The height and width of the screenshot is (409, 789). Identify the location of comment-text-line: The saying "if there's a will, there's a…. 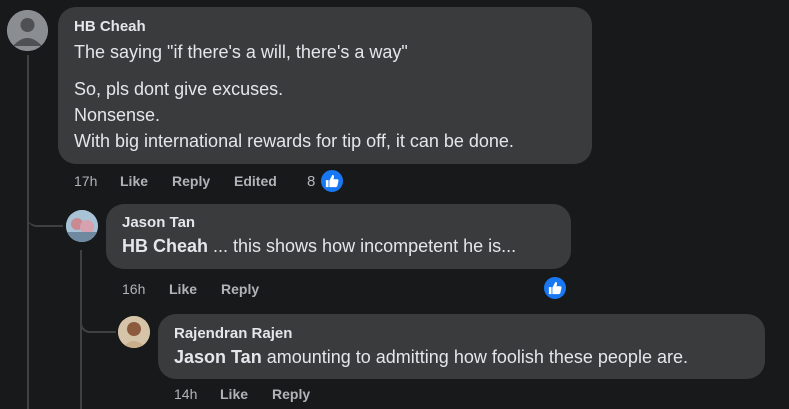
(241, 52).